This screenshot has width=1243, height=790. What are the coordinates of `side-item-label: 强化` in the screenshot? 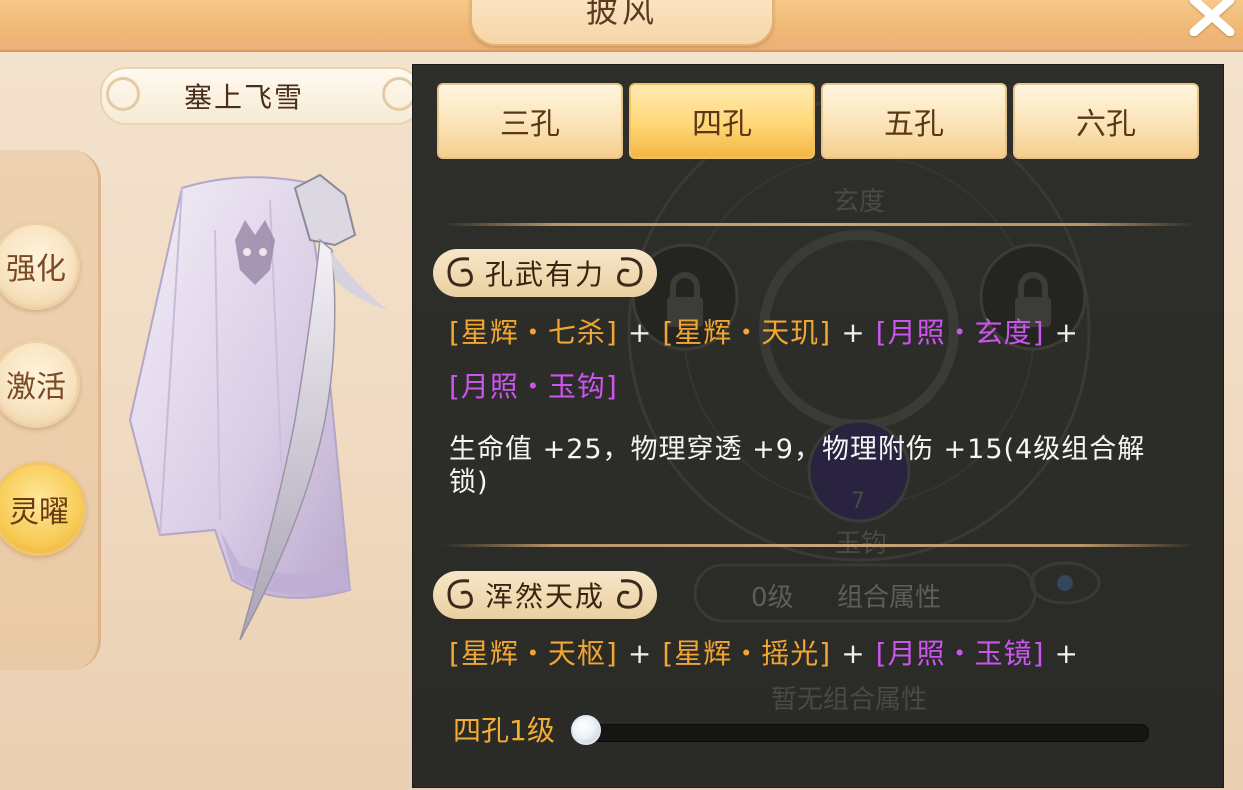 It's located at (36, 269).